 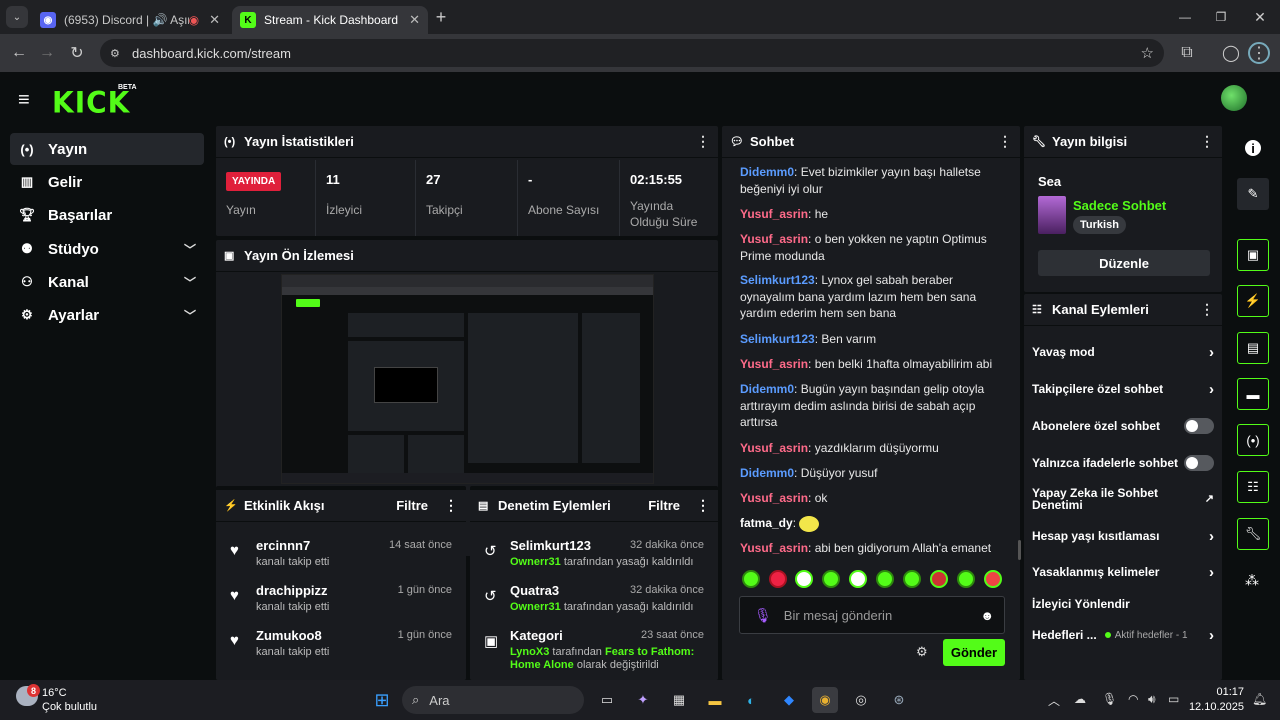 What do you see at coordinates (1199, 463) in the screenshot?
I see `emotes-only-toggle` at bounding box center [1199, 463].